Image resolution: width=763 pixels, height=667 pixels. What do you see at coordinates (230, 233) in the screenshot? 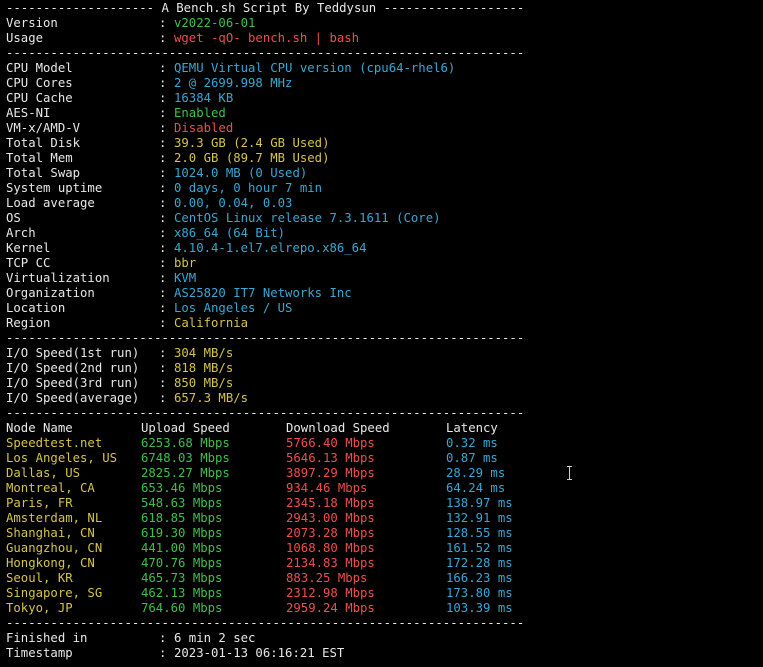
I see `system-info-value: x86_64 (64 Bit)` at bounding box center [230, 233].